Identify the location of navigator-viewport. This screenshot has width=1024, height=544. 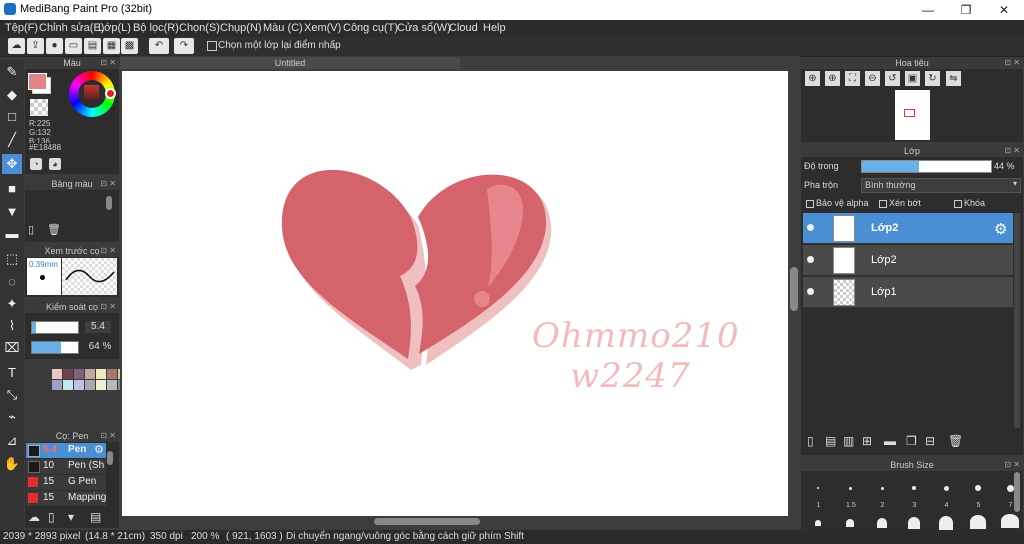
(909, 113).